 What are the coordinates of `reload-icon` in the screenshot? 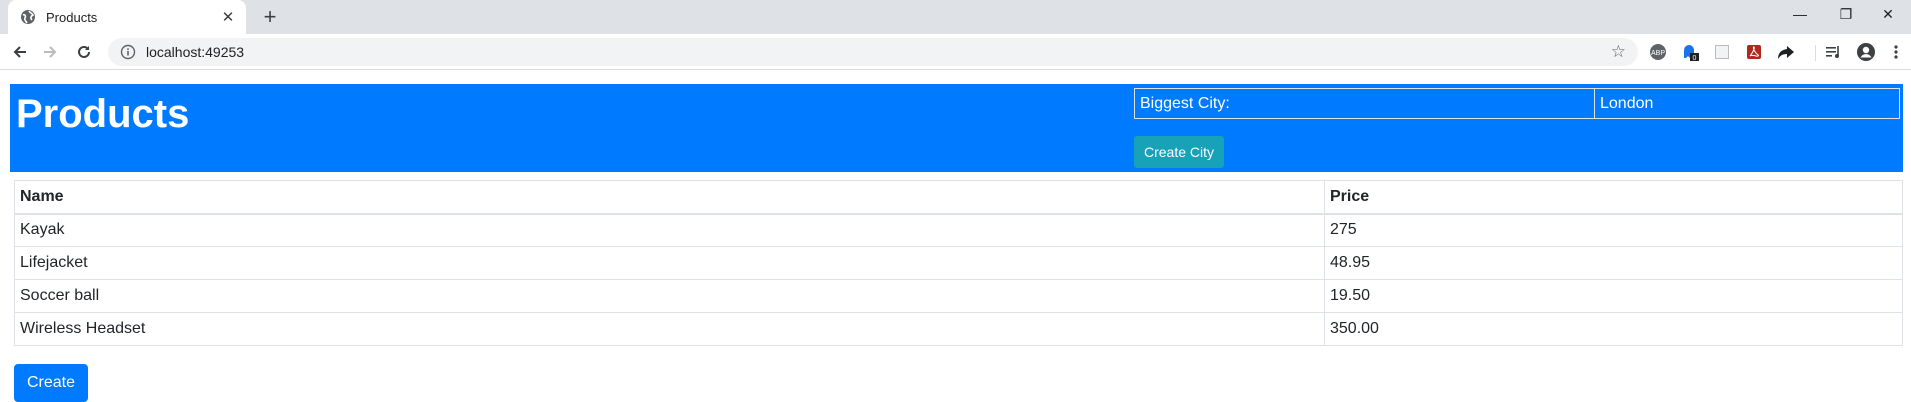 It's located at (84, 52).